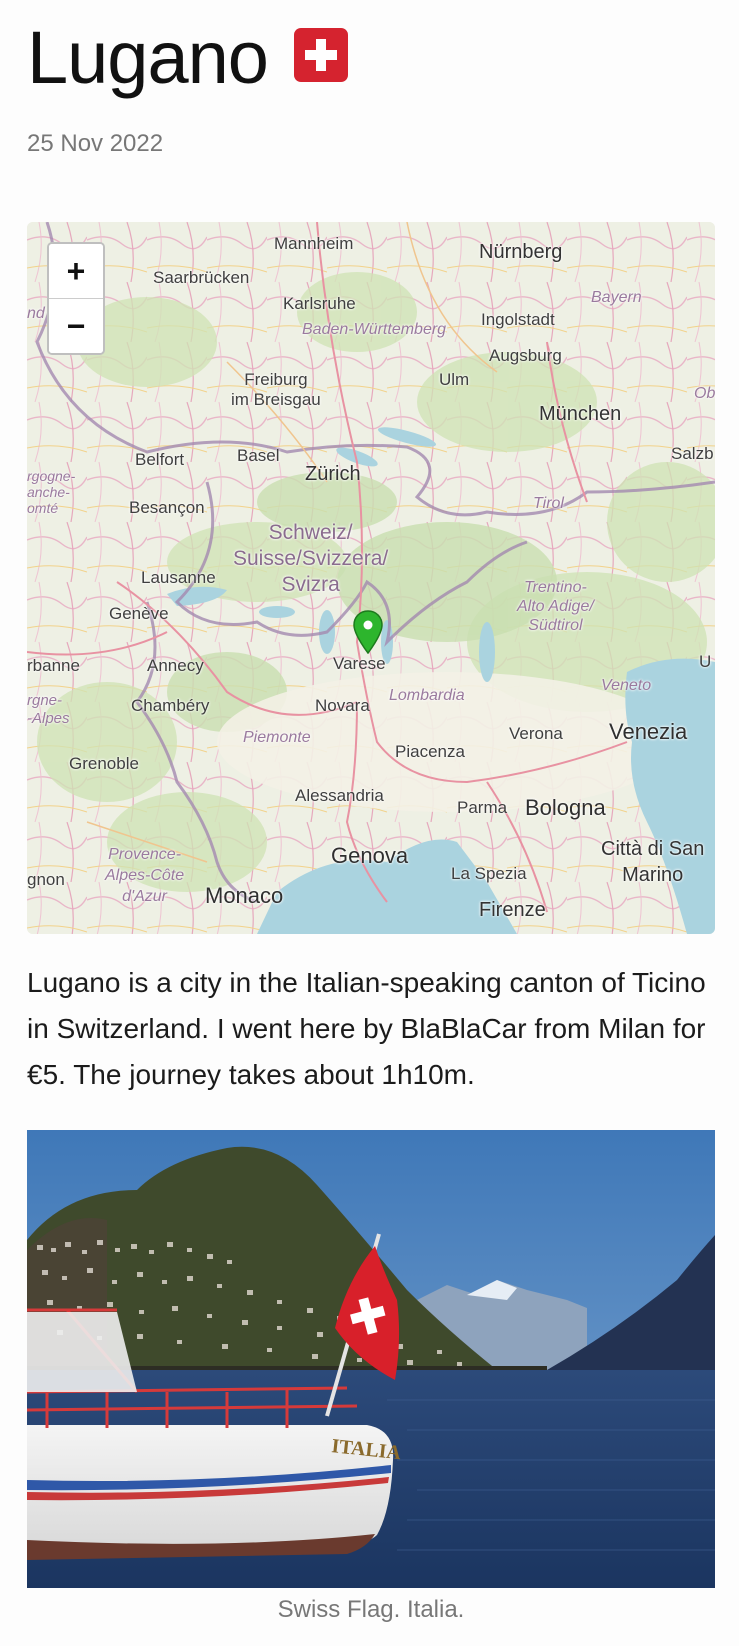 The image size is (739, 1646). What do you see at coordinates (368, 632) in the screenshot?
I see `map-pin-icon` at bounding box center [368, 632].